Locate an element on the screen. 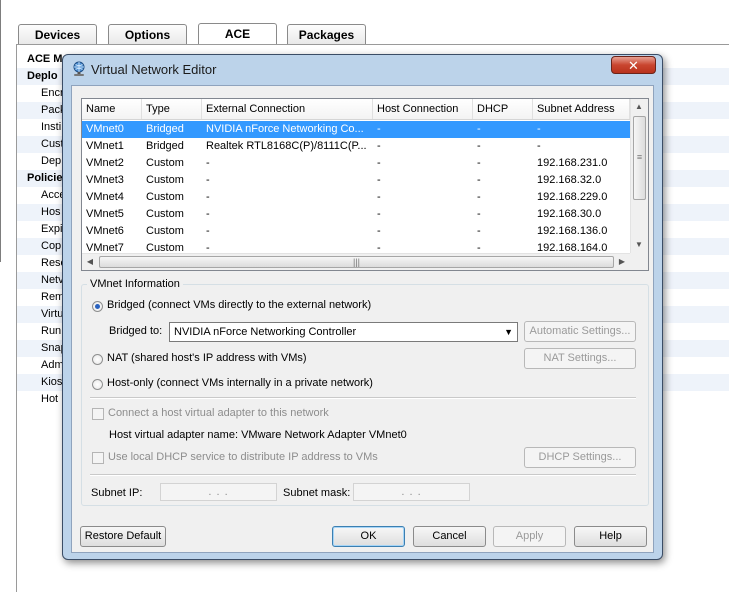 This screenshot has width=729, height=592. vmnet-information-legend: VMnet Information is located at coordinates (135, 284).